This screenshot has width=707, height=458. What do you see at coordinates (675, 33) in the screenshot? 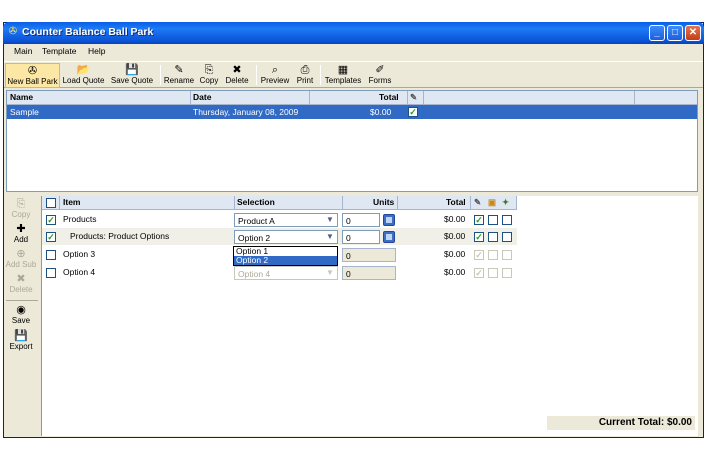
I see `maximize-button: □` at bounding box center [675, 33].